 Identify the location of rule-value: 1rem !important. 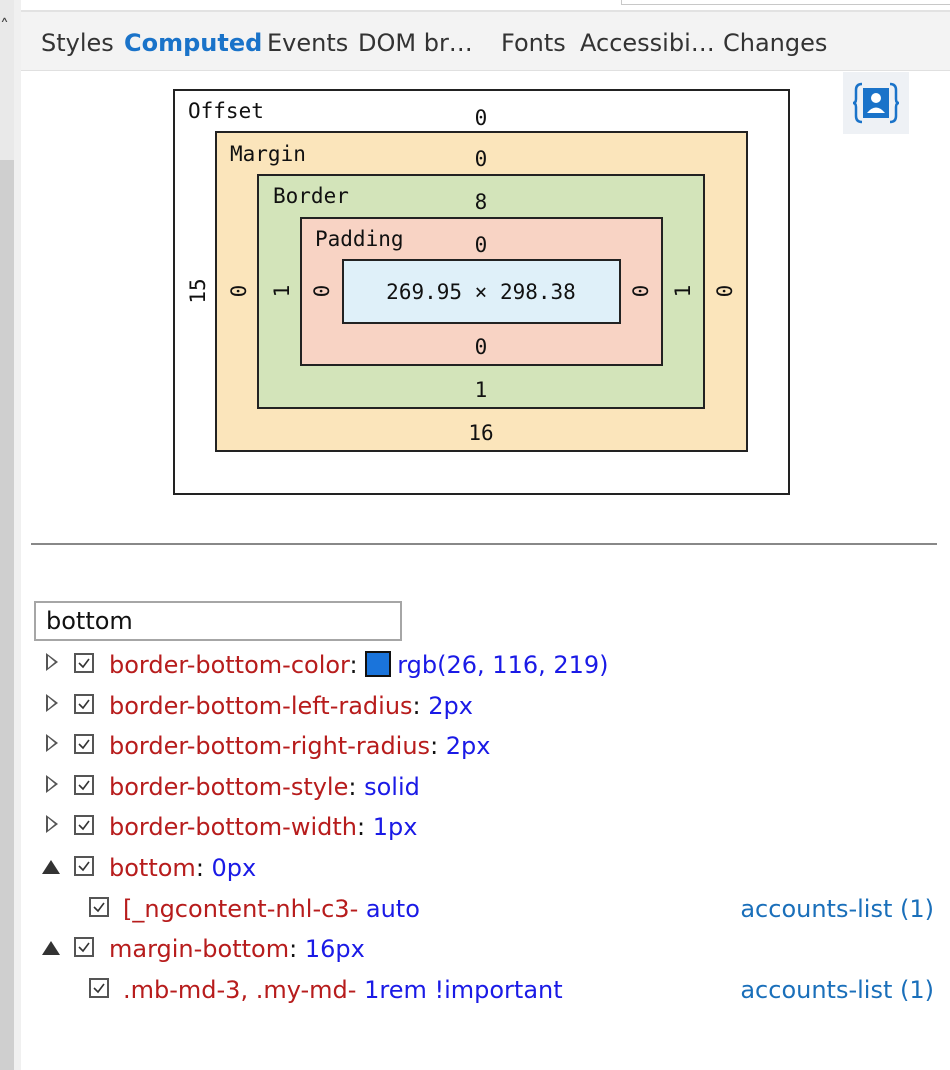
(463, 990).